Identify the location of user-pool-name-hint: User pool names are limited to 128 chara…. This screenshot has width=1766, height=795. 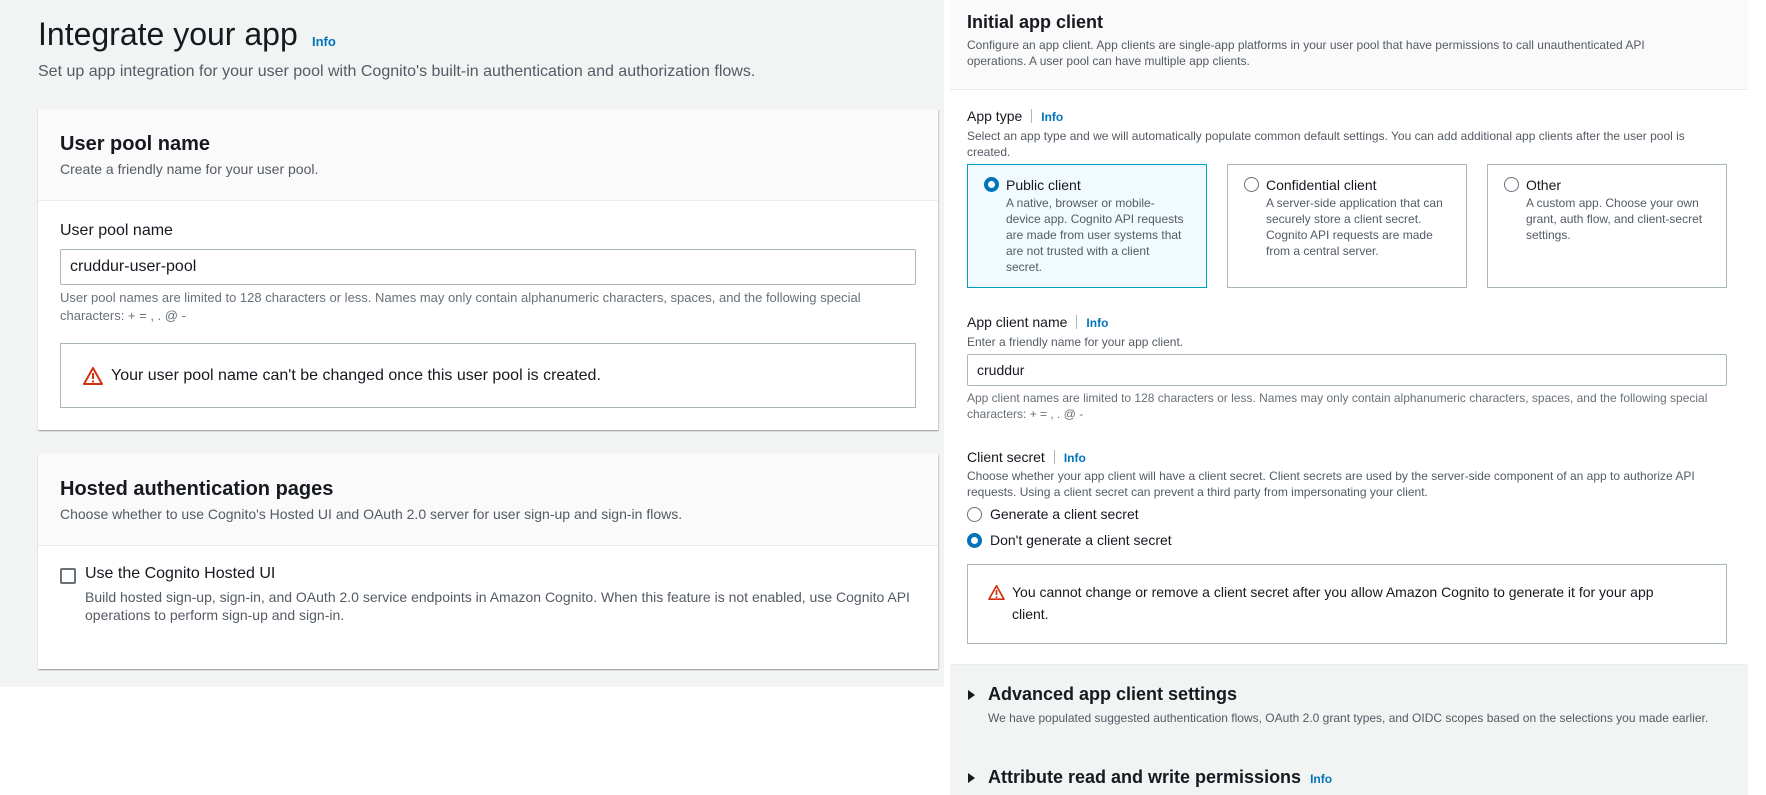
(490, 307).